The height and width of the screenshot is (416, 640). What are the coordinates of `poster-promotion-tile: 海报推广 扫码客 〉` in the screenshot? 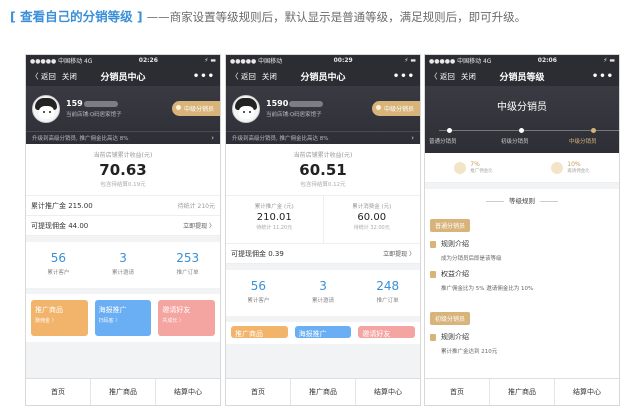 It's located at (123, 318).